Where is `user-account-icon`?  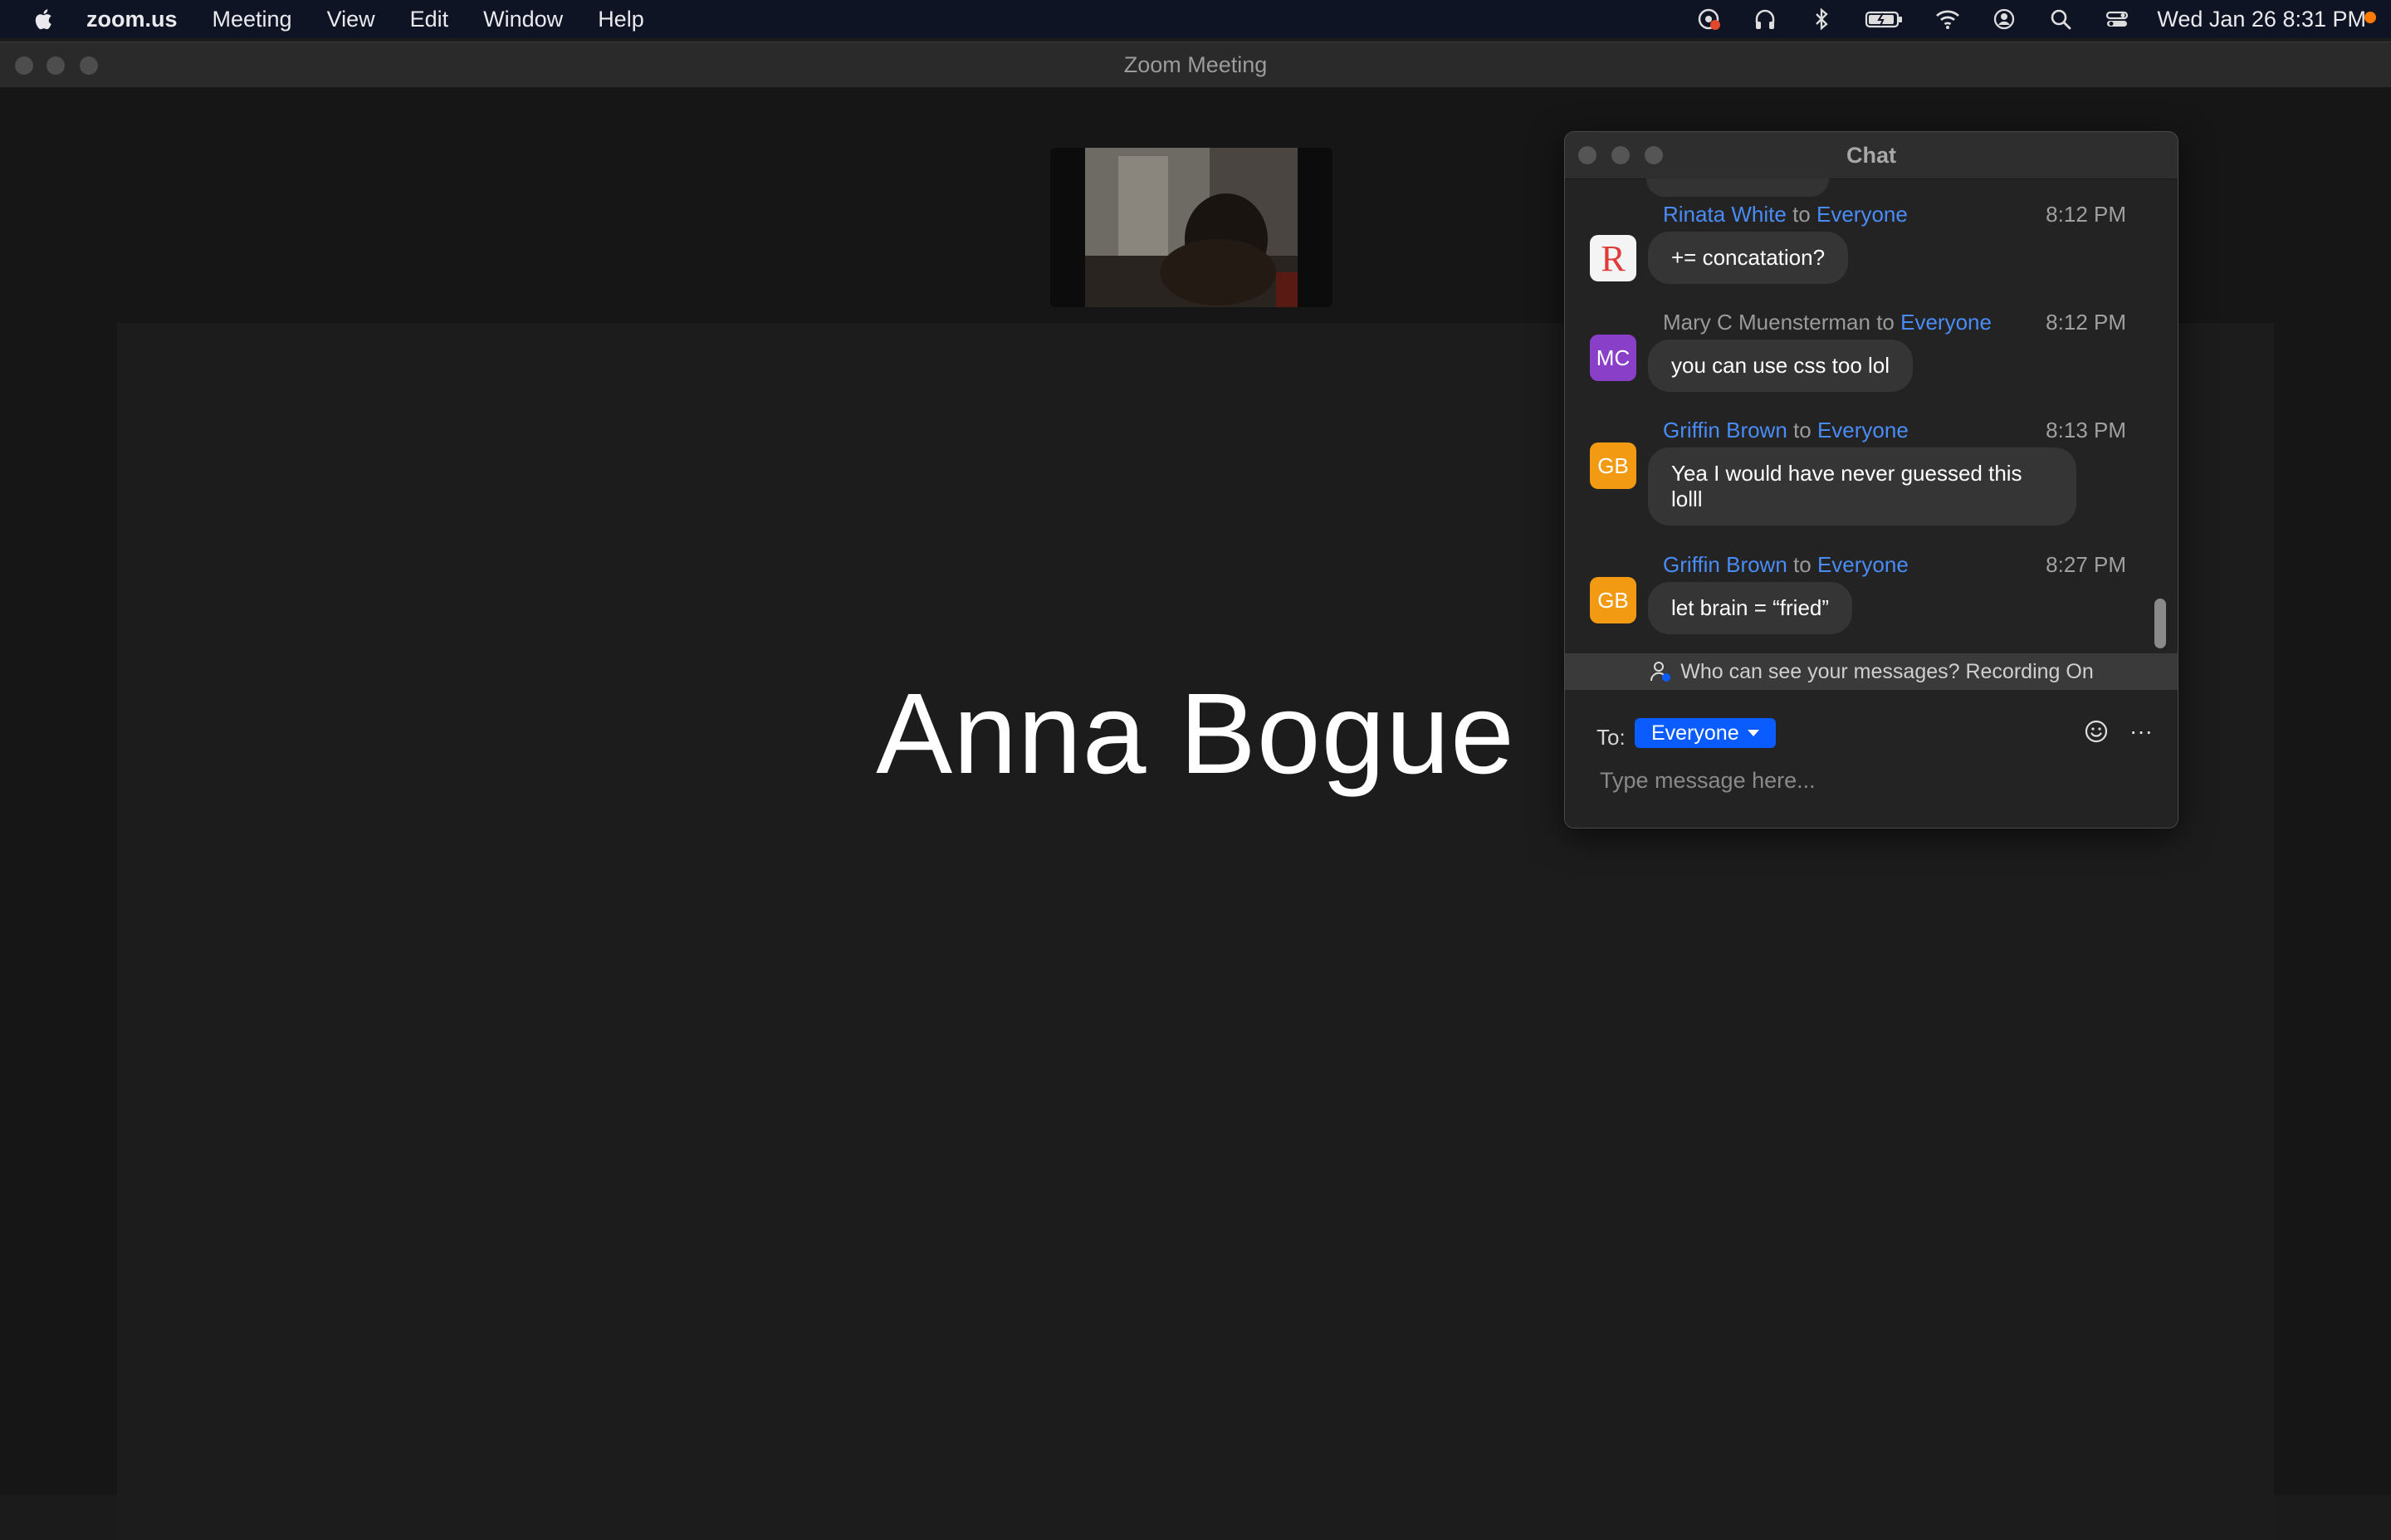
user-account-icon is located at coordinates (2004, 19).